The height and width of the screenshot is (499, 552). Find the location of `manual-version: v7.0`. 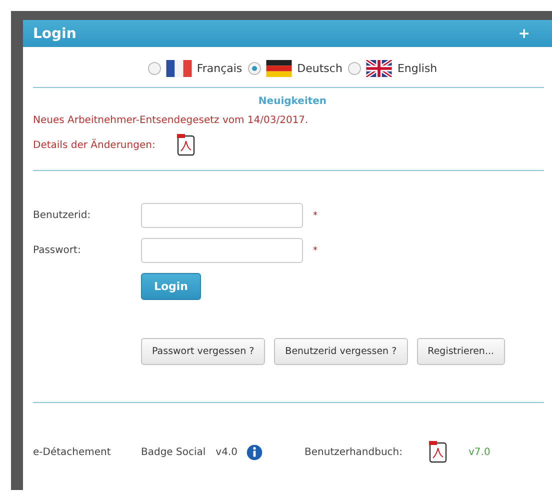

manual-version: v7.0 is located at coordinates (479, 452).